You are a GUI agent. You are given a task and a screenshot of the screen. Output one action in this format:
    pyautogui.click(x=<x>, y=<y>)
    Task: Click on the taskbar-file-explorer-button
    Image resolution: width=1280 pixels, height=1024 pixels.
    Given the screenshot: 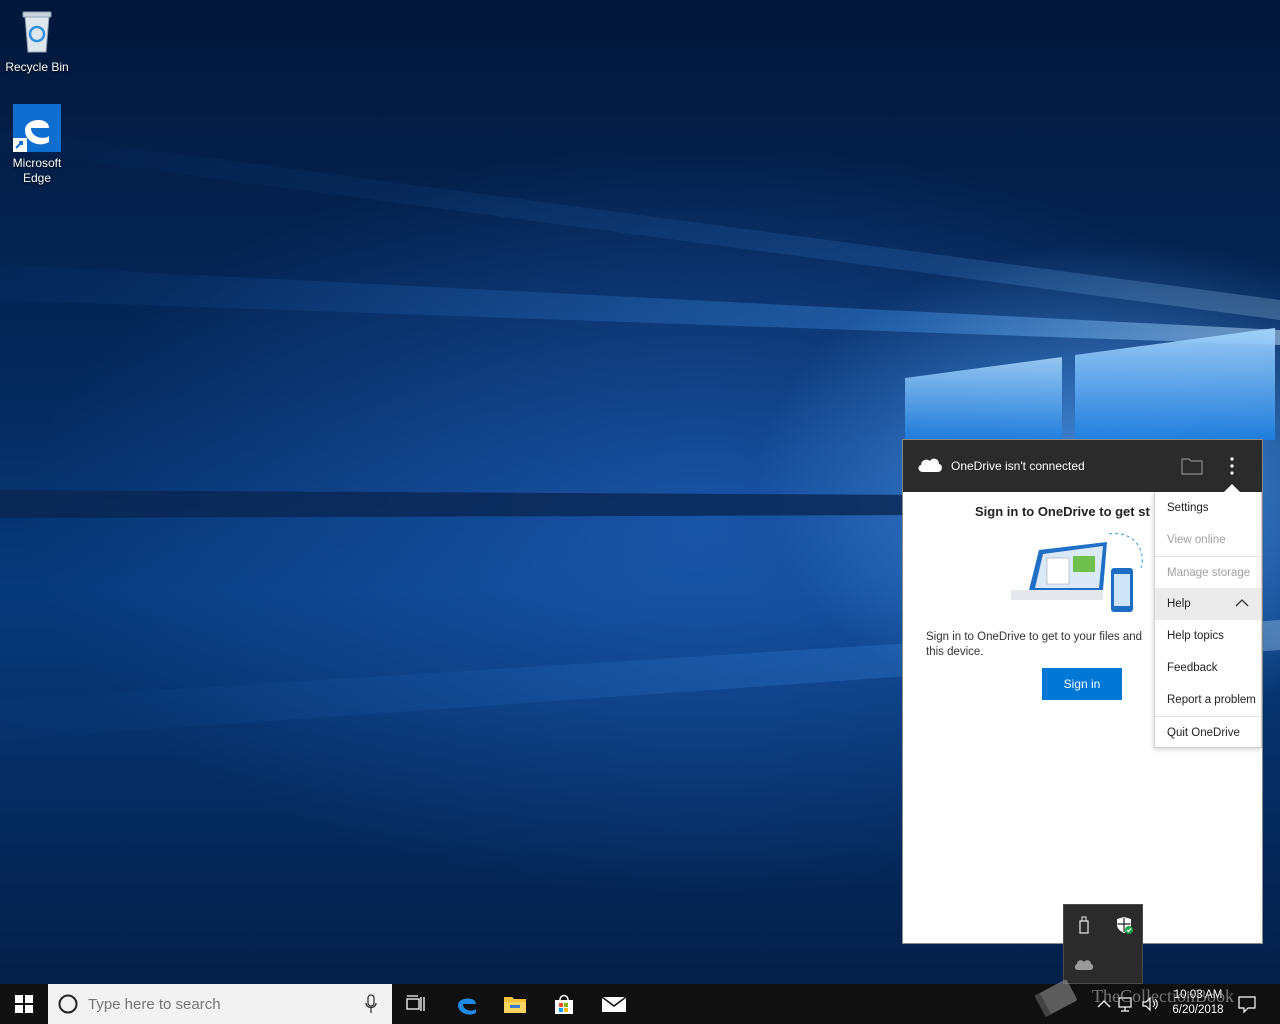 What is the action you would take?
    pyautogui.click(x=515, y=1004)
    